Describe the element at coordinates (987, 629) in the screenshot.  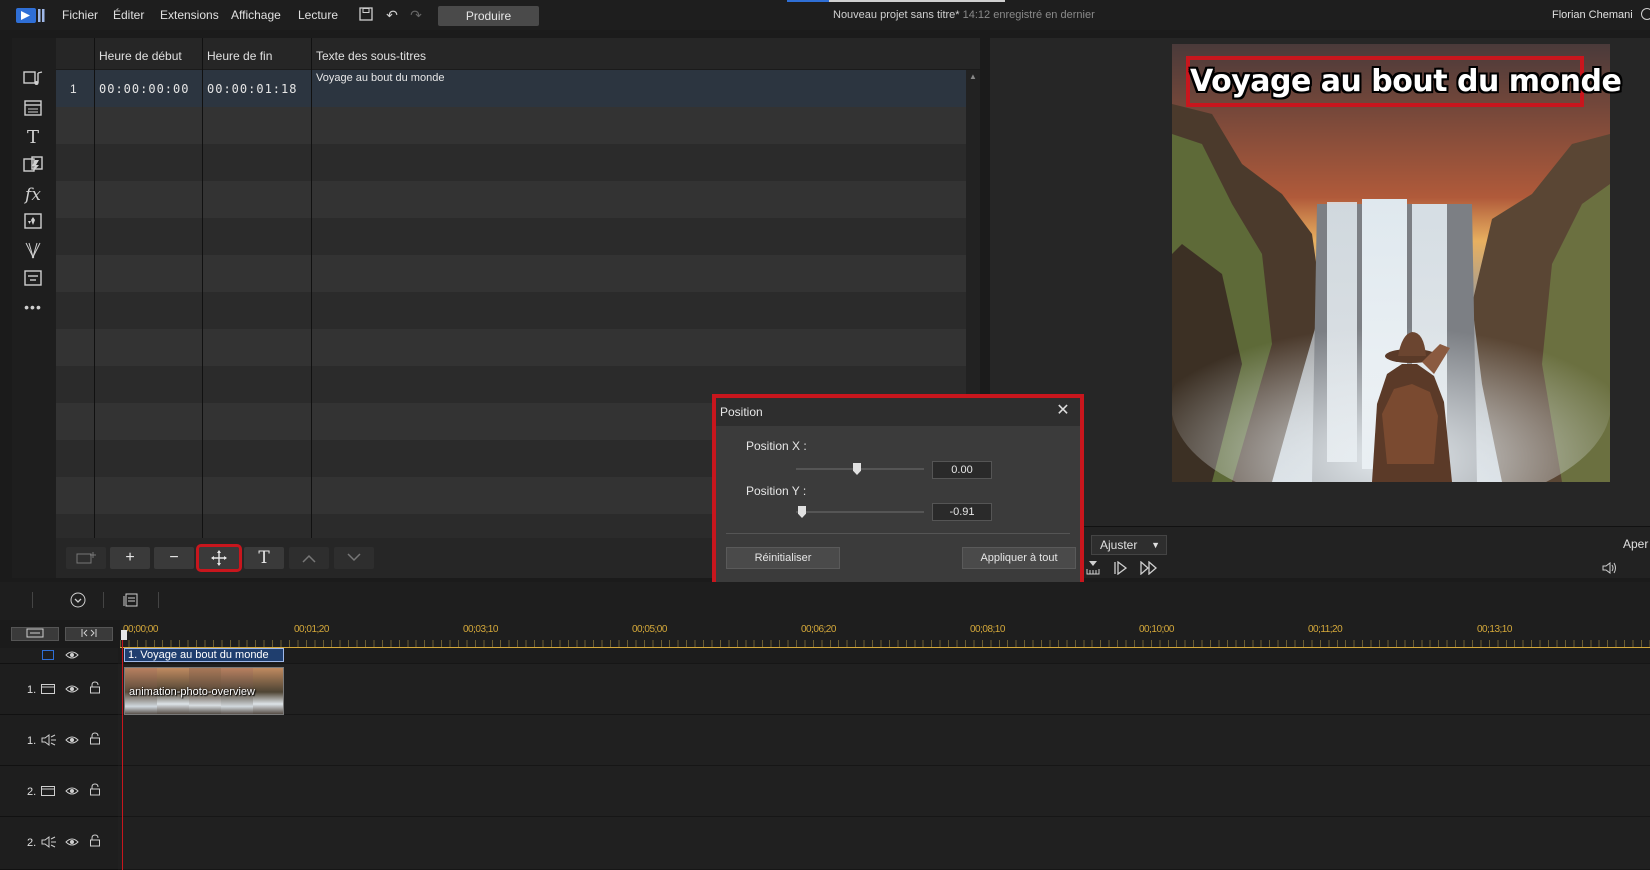
I see `ruler-label: 00;08;10` at that location.